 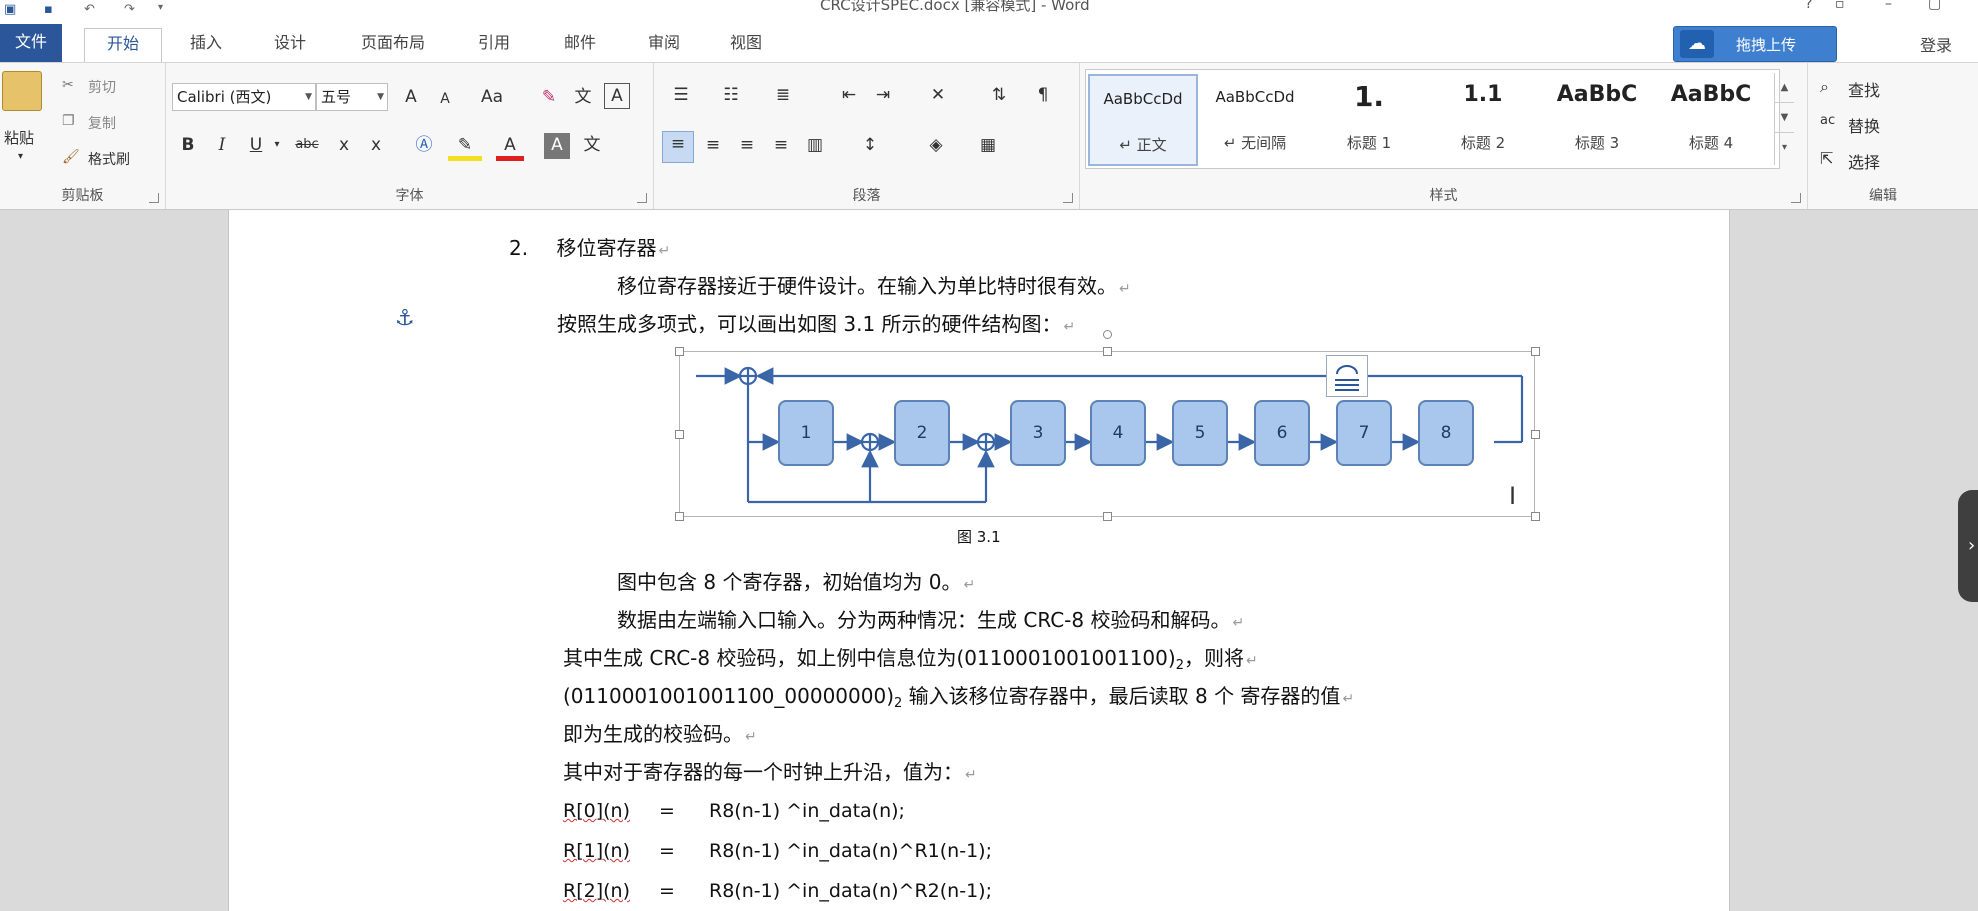 I want to click on minimize-icon: –, so click(x=1888, y=6).